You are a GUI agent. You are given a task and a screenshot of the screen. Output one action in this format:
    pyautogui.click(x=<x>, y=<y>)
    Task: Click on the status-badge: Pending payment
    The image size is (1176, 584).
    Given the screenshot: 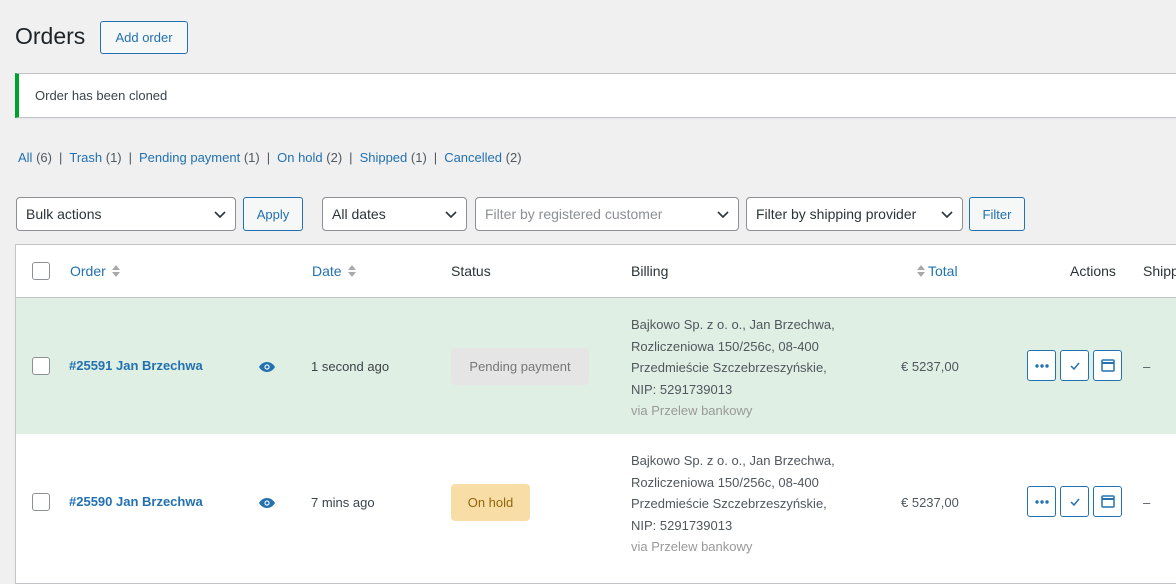 What is the action you would take?
    pyautogui.click(x=520, y=366)
    